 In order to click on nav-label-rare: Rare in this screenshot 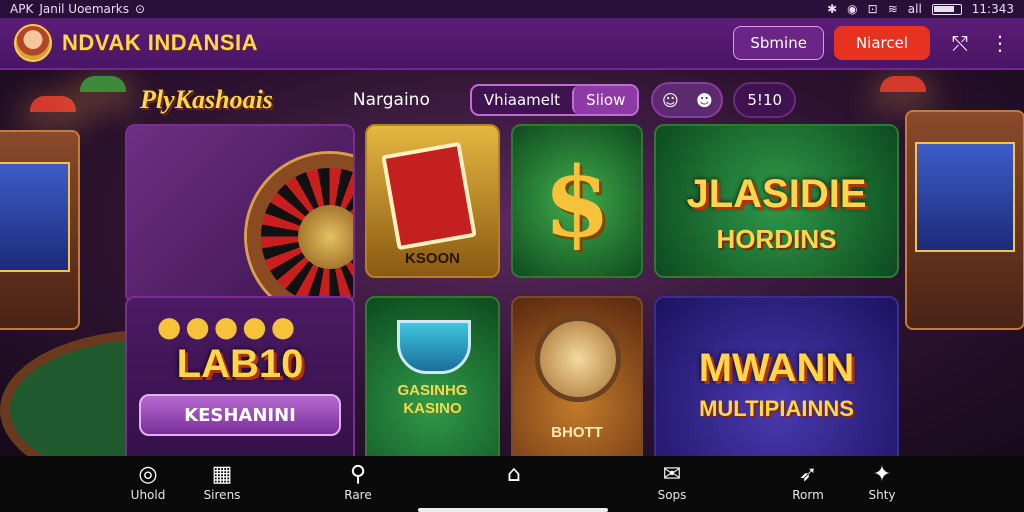, I will do `click(358, 495)`.